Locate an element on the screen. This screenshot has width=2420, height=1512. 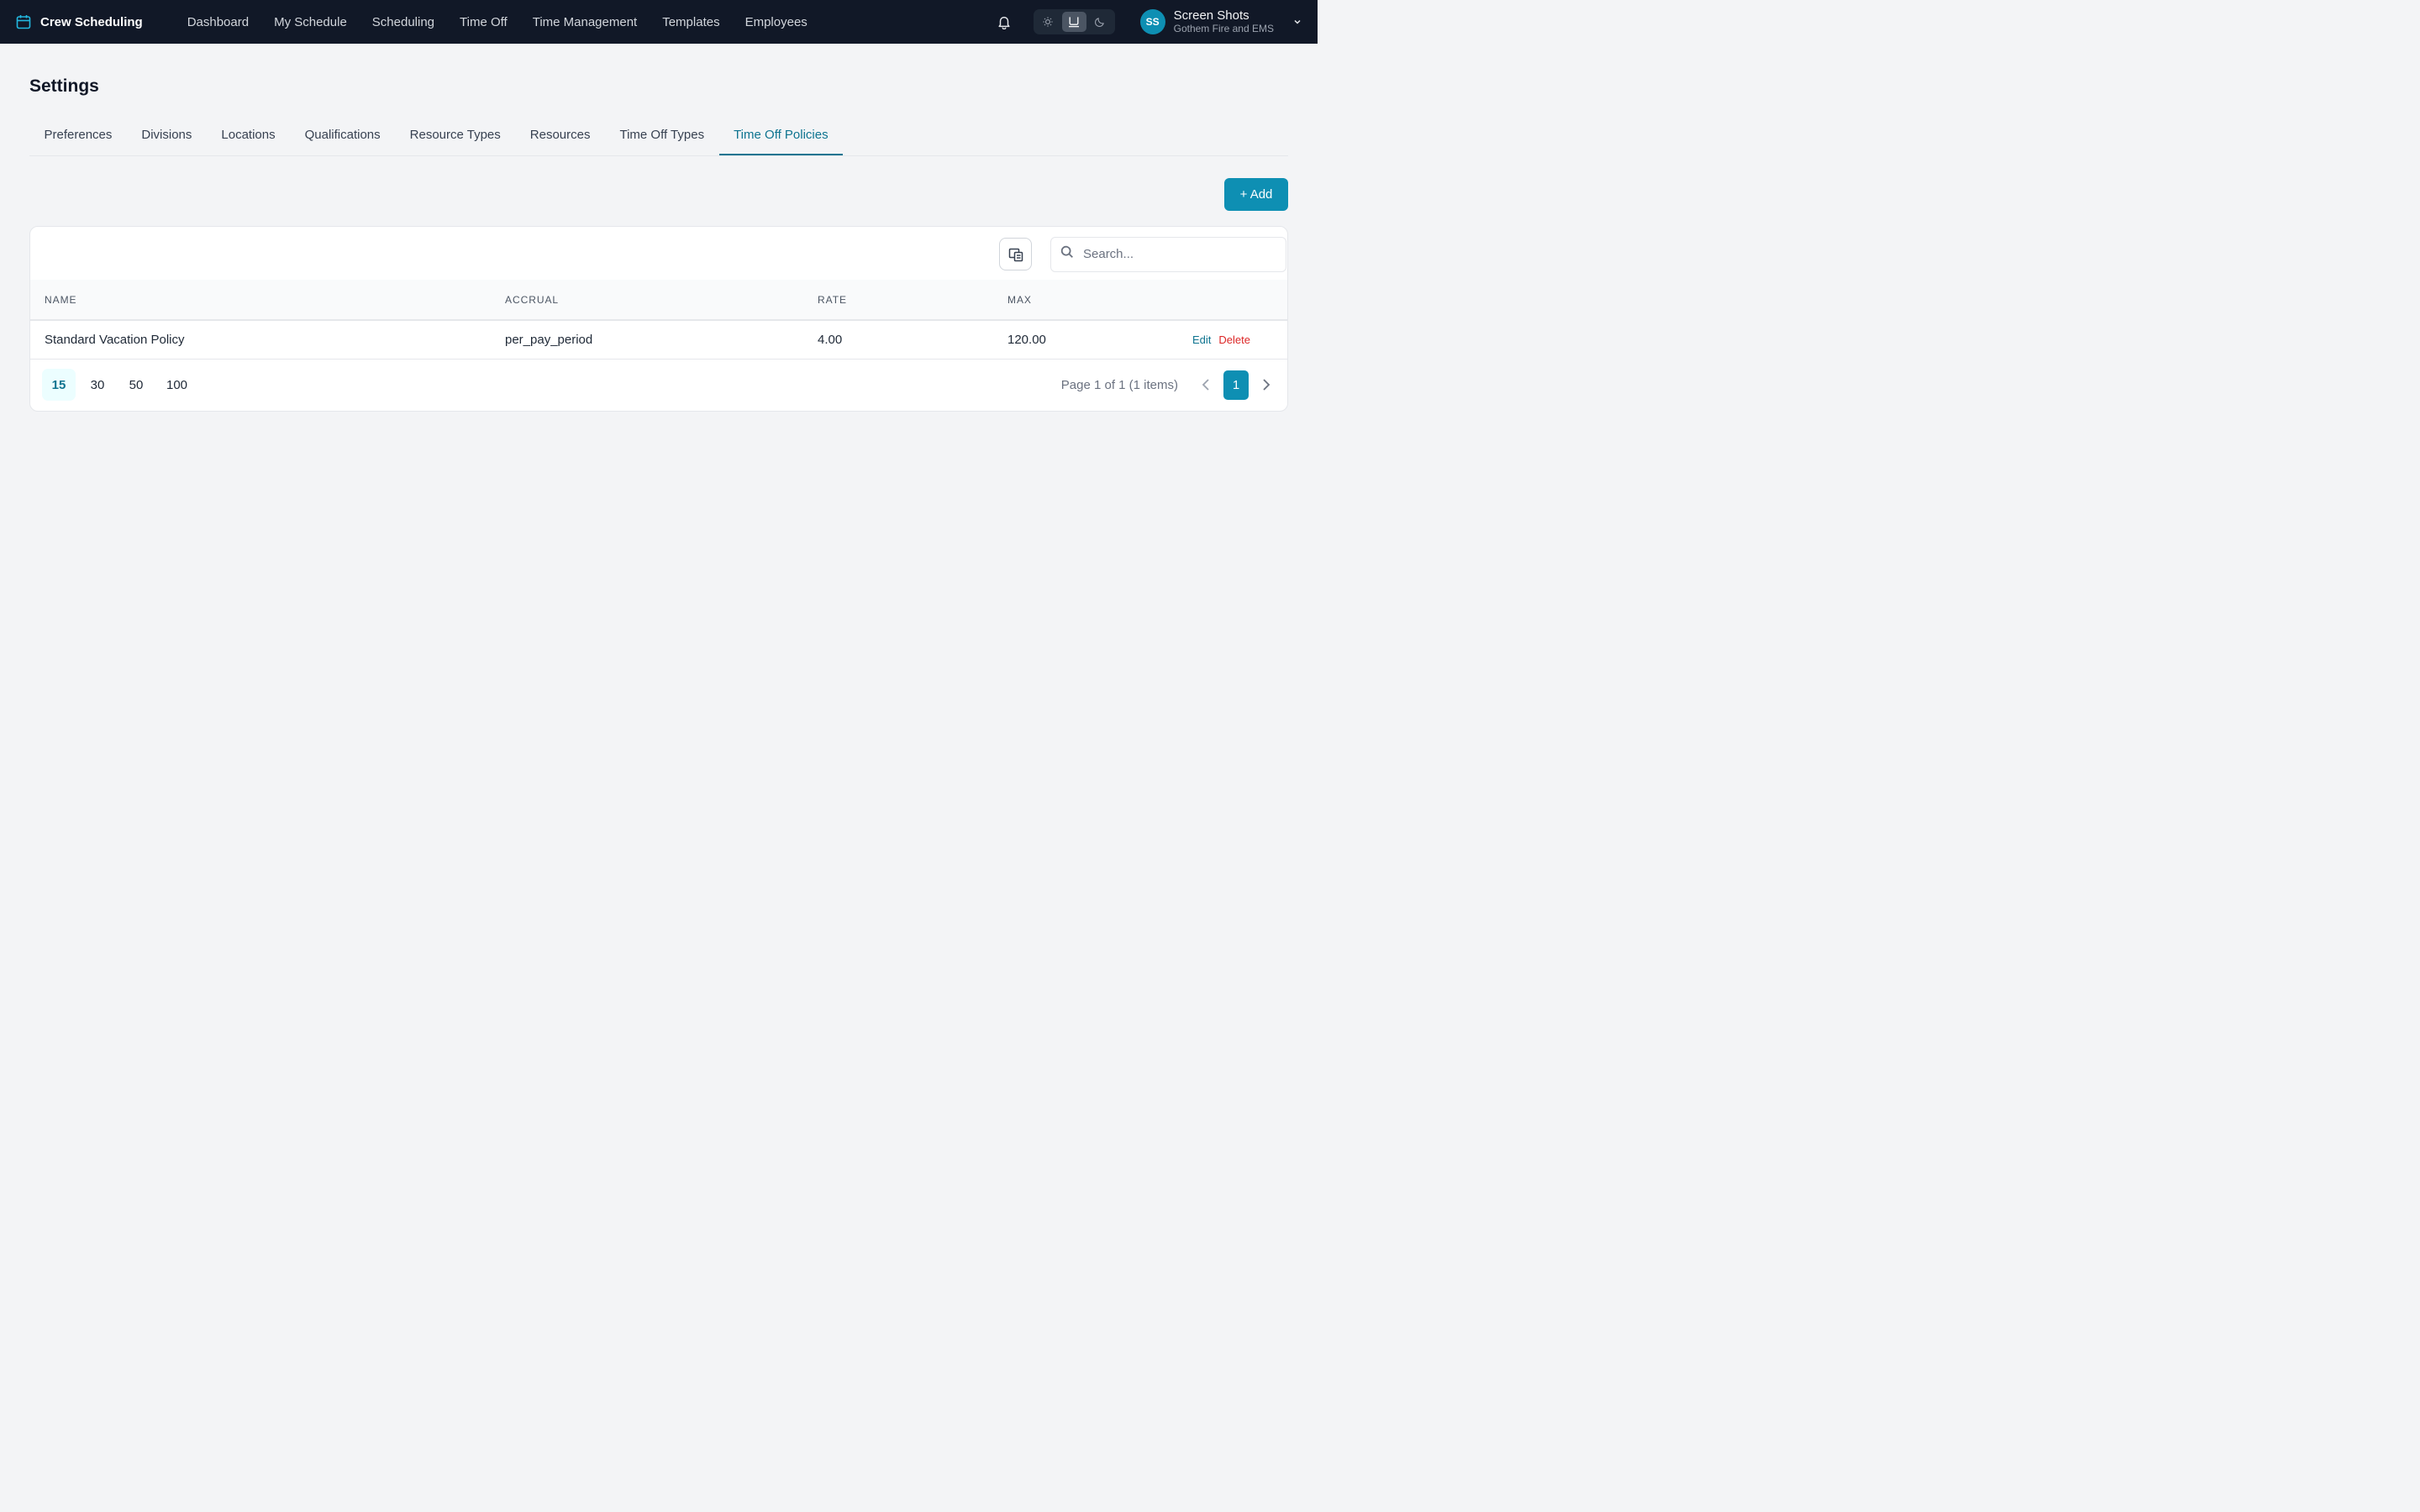
tab-resources: Resources is located at coordinates (560, 135).